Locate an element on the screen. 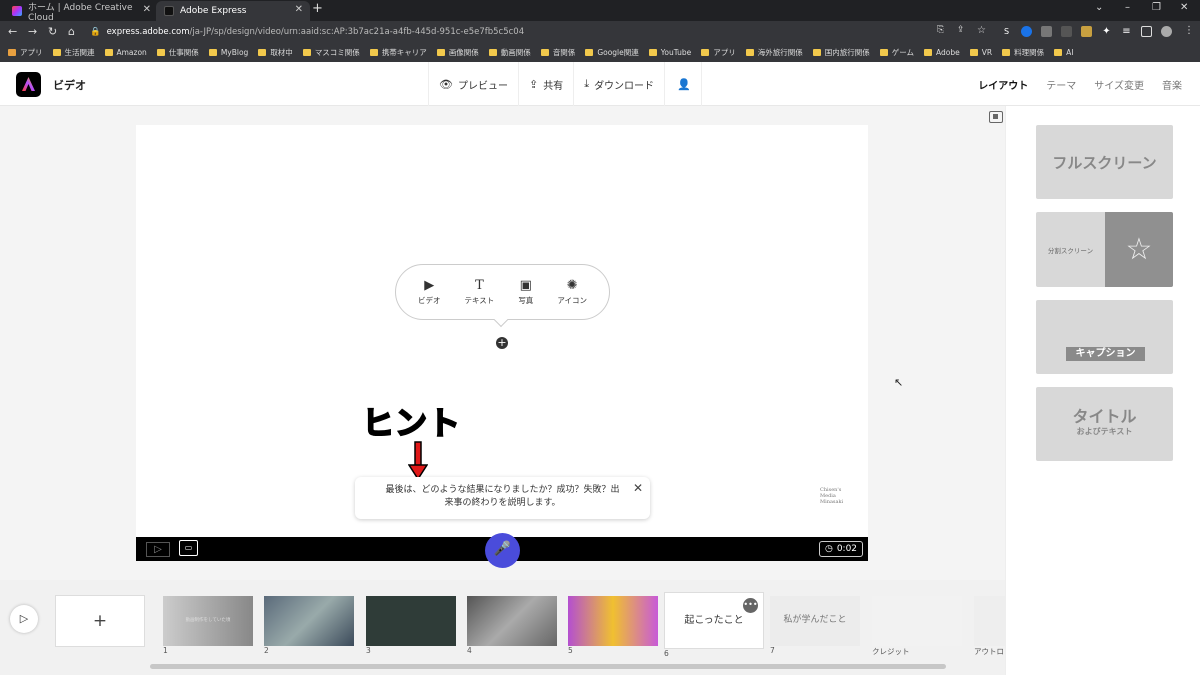 This screenshot has width=1200, height=675. layout-fullscreen: フルスクリーン is located at coordinates (1104, 162).